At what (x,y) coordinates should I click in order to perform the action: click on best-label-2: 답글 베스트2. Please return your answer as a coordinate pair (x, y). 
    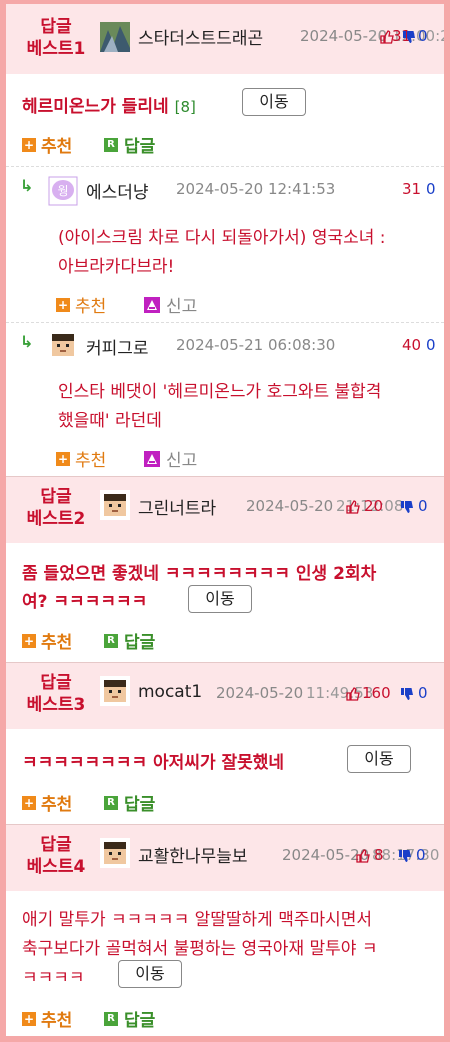
    Looking at the image, I should click on (56, 508).